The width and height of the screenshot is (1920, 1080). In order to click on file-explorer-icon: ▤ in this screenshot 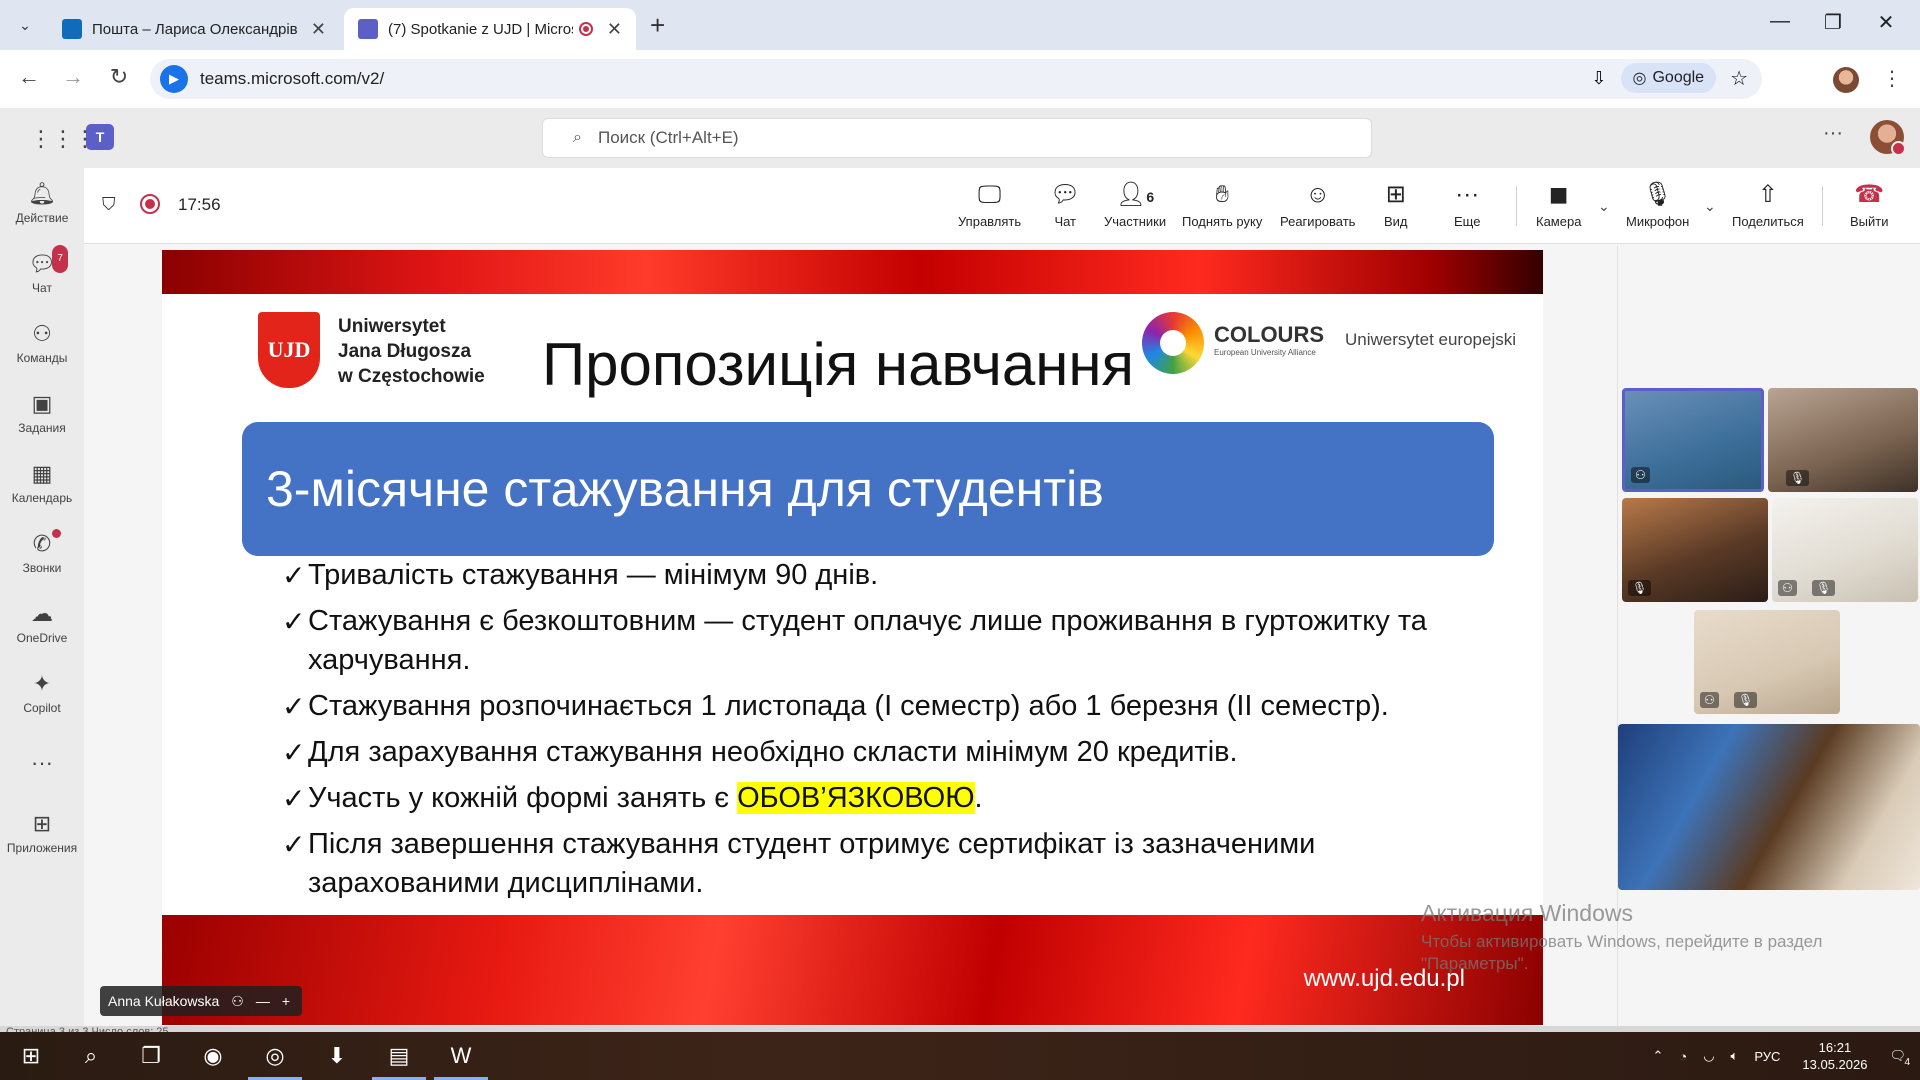, I will do `click(399, 1056)`.